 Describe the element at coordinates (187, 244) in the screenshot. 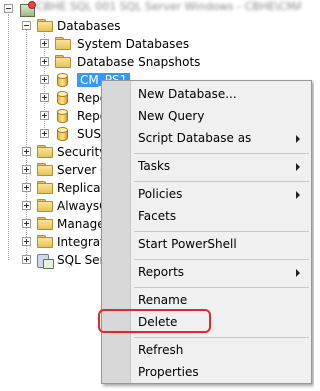

I see `menu-item-label: Start PowerShell` at that location.